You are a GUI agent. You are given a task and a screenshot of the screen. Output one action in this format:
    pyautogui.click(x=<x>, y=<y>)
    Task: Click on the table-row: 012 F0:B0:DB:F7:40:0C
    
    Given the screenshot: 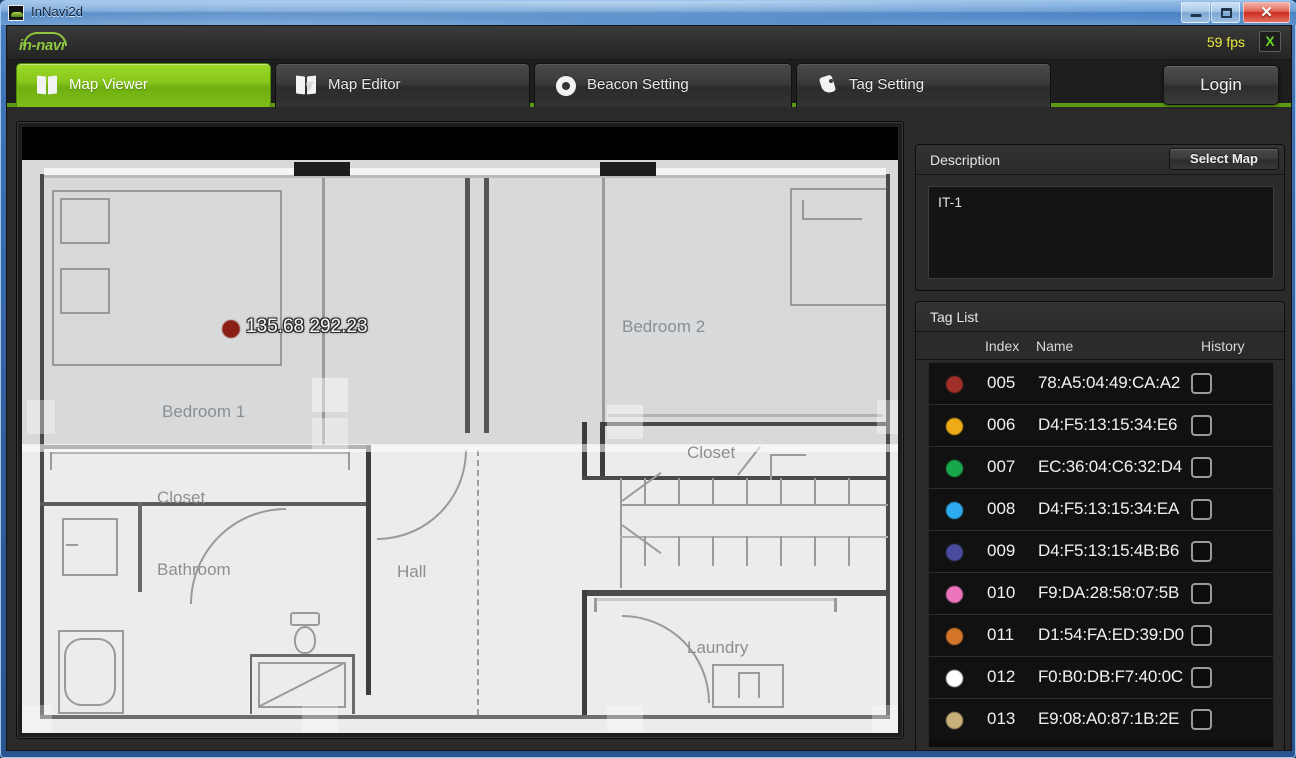 What is the action you would take?
    pyautogui.click(x=1101, y=678)
    